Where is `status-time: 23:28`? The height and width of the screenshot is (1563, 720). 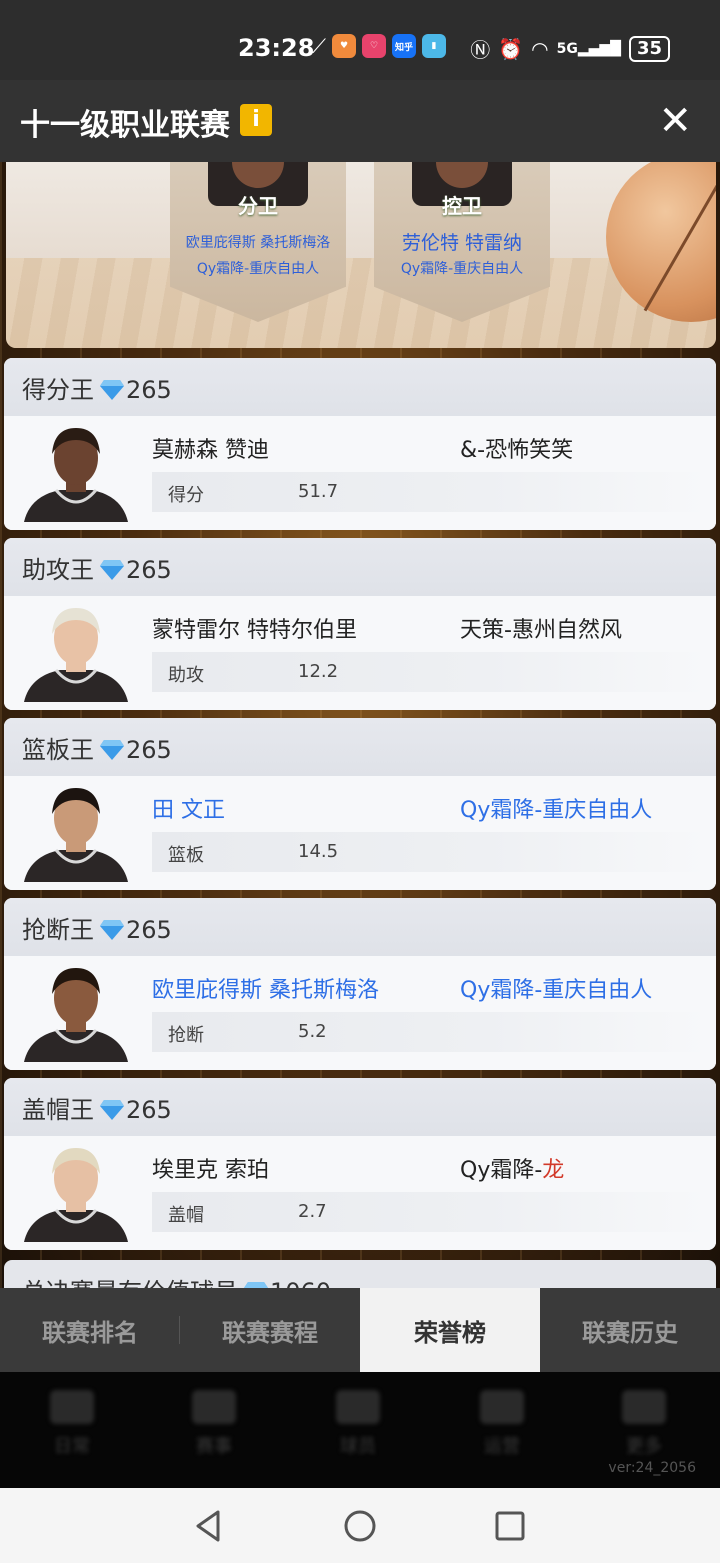 status-time: 23:28 is located at coordinates (276, 48).